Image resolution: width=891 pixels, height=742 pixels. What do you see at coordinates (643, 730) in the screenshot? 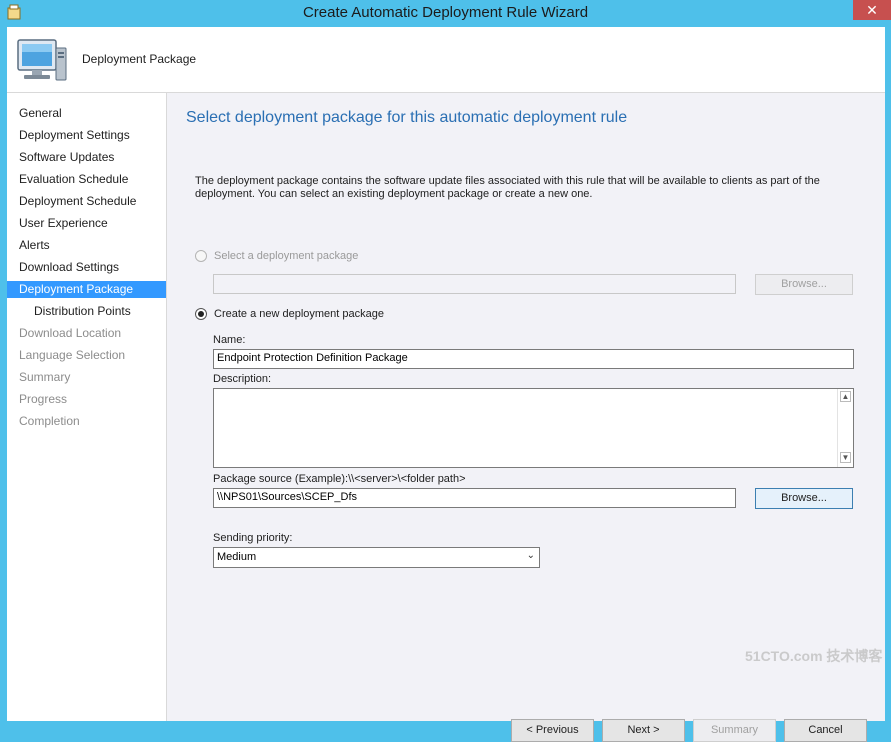
I see `next-button: Next >` at bounding box center [643, 730].